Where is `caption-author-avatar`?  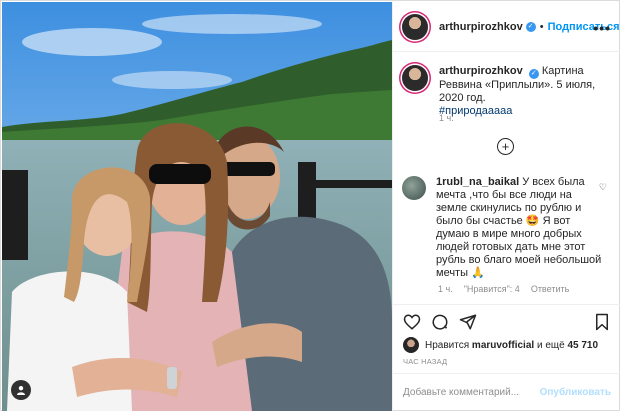
caption-author-avatar is located at coordinates (415, 78).